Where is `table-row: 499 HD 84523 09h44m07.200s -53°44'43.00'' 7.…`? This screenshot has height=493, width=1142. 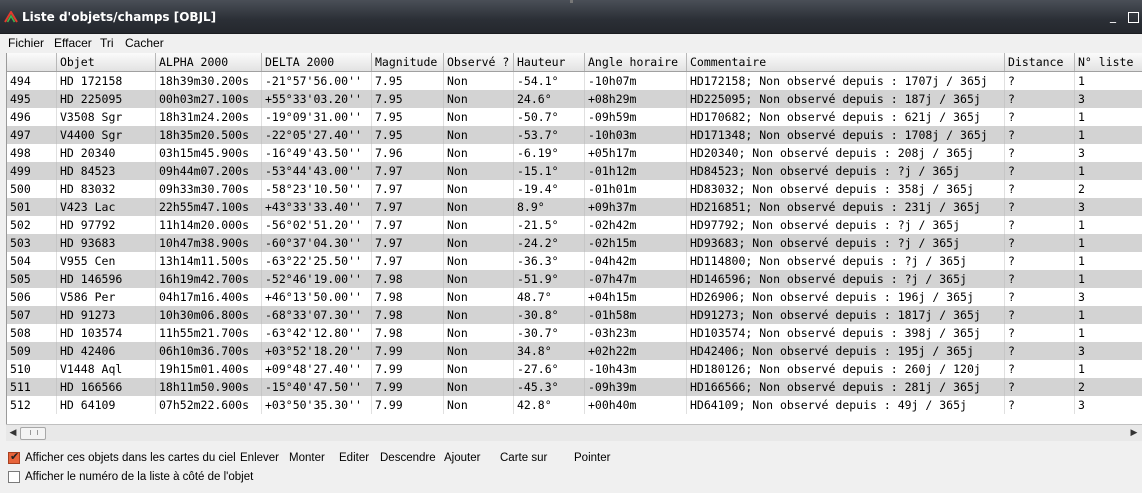 table-row: 499 HD 84523 09h44m07.200s -53°44'43.00'' 7.… is located at coordinates (574, 171).